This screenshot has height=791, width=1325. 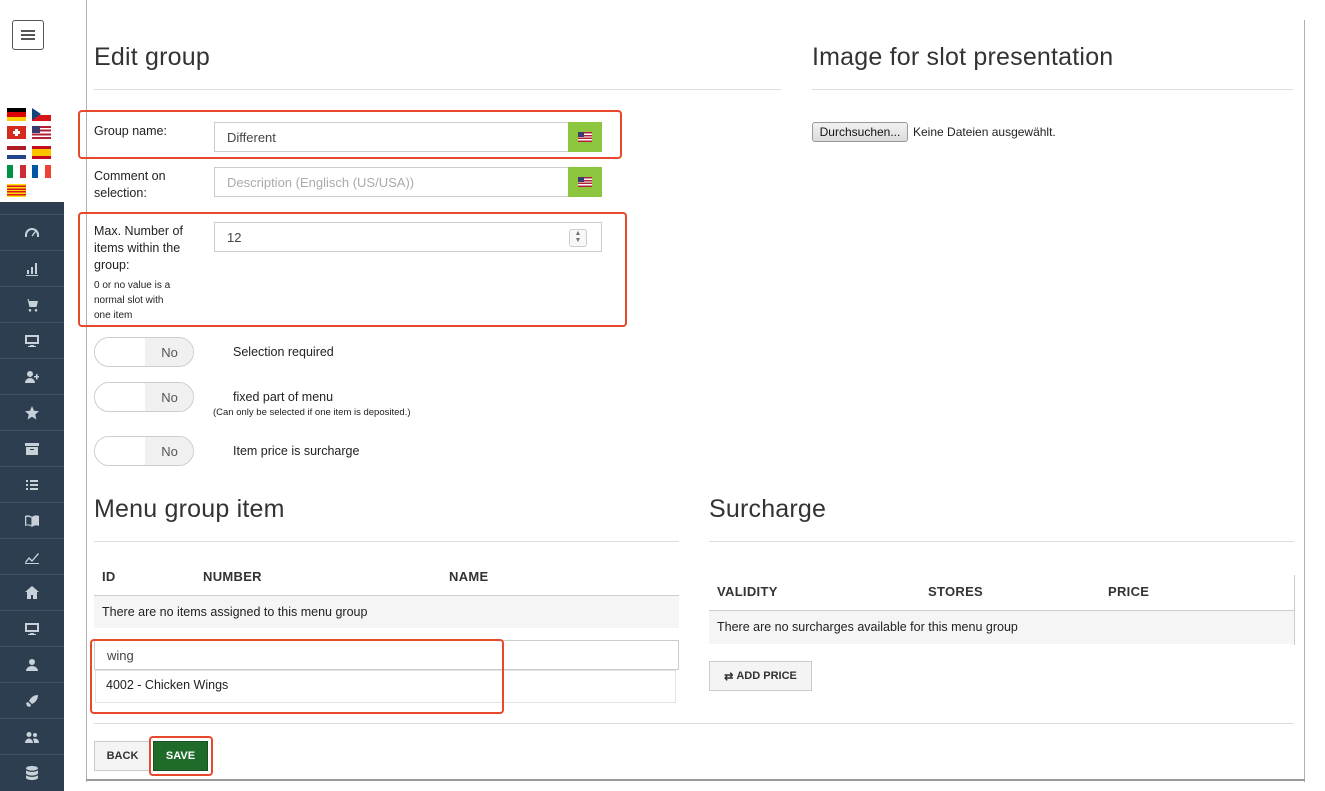 I want to click on trend-icon, so click(x=32, y=558).